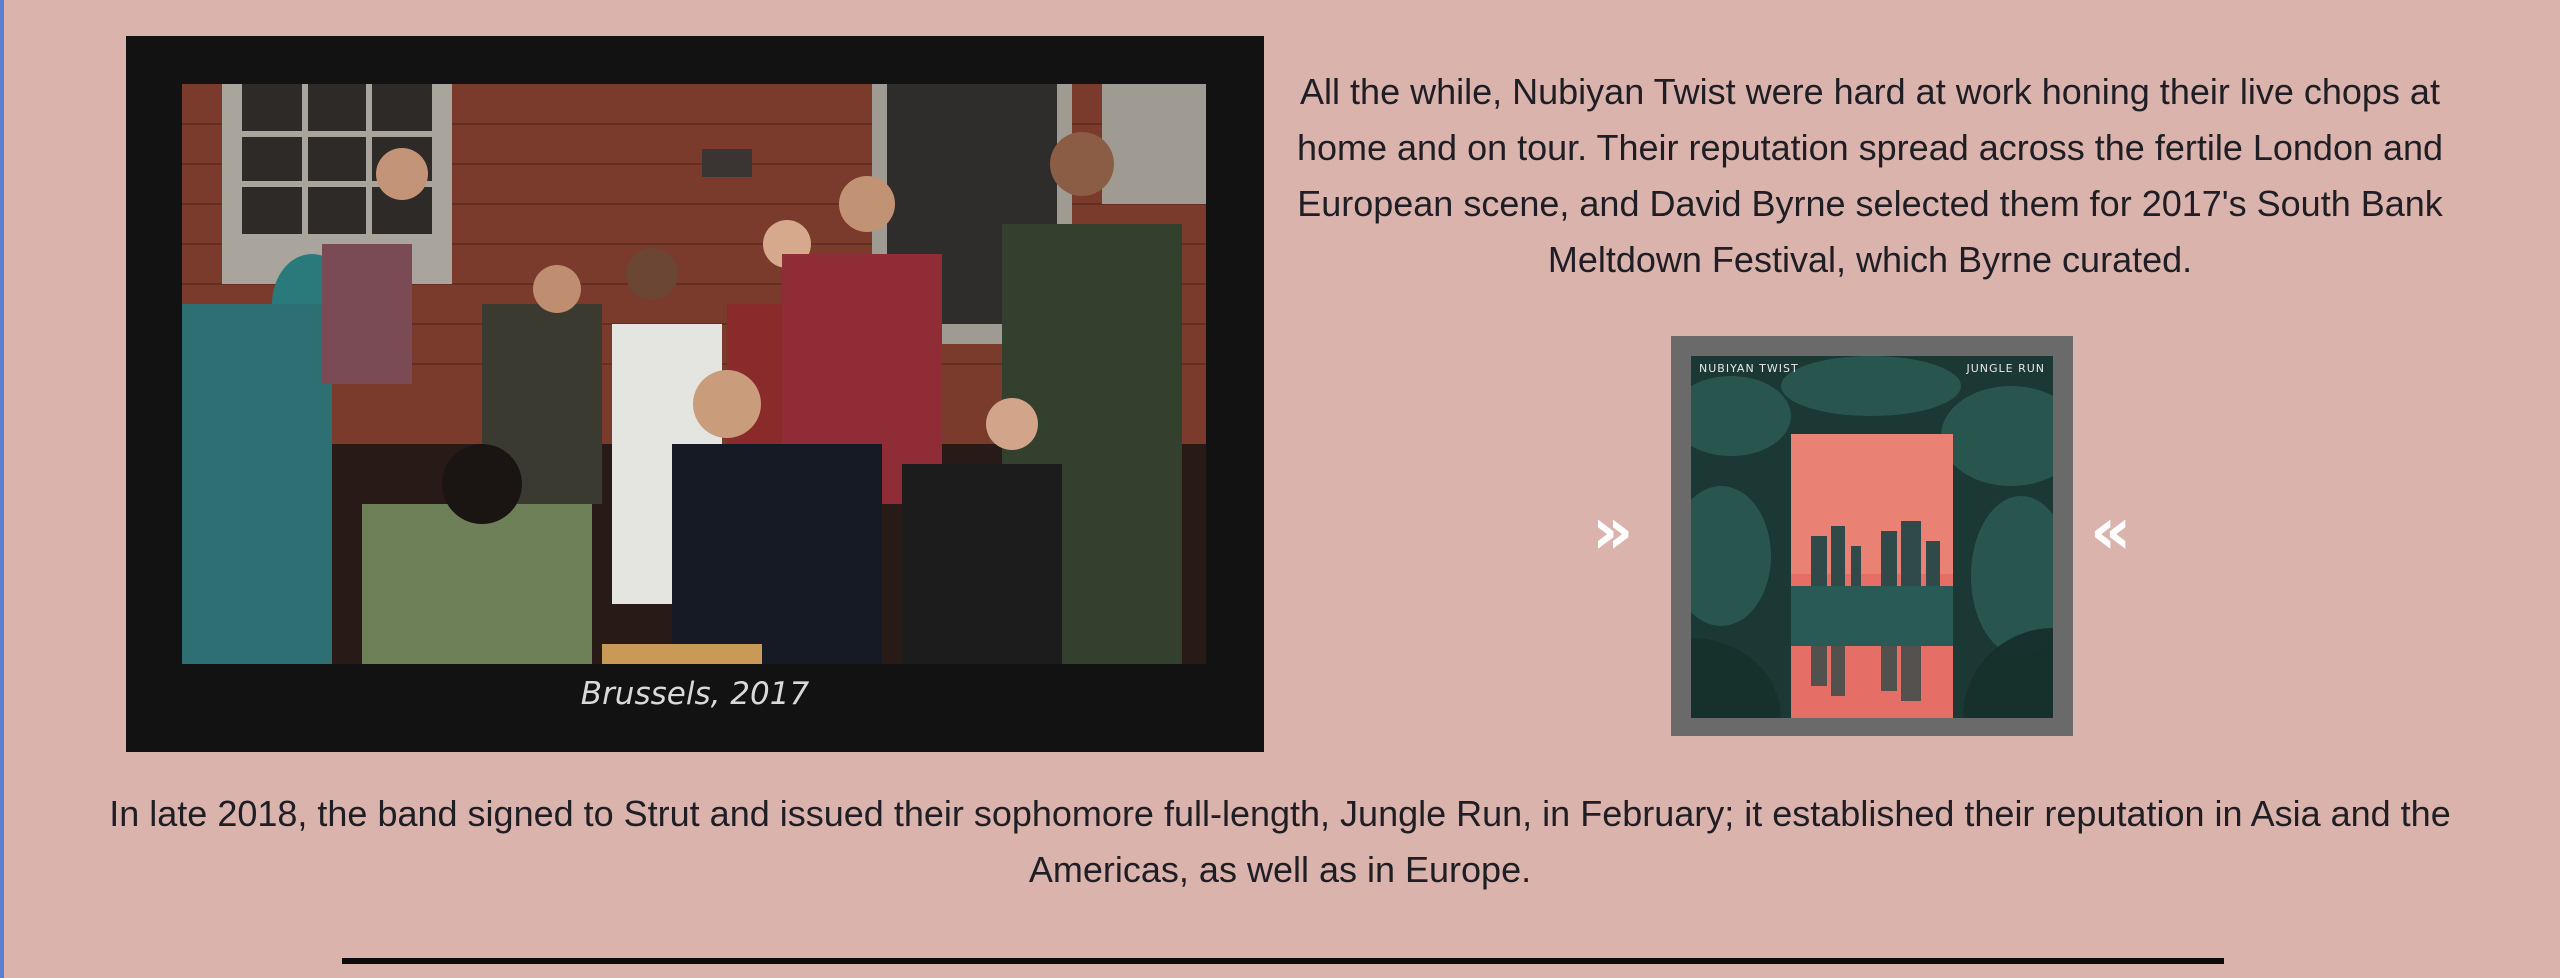 This screenshot has width=2560, height=978. I want to click on section-divider, so click(1283, 961).